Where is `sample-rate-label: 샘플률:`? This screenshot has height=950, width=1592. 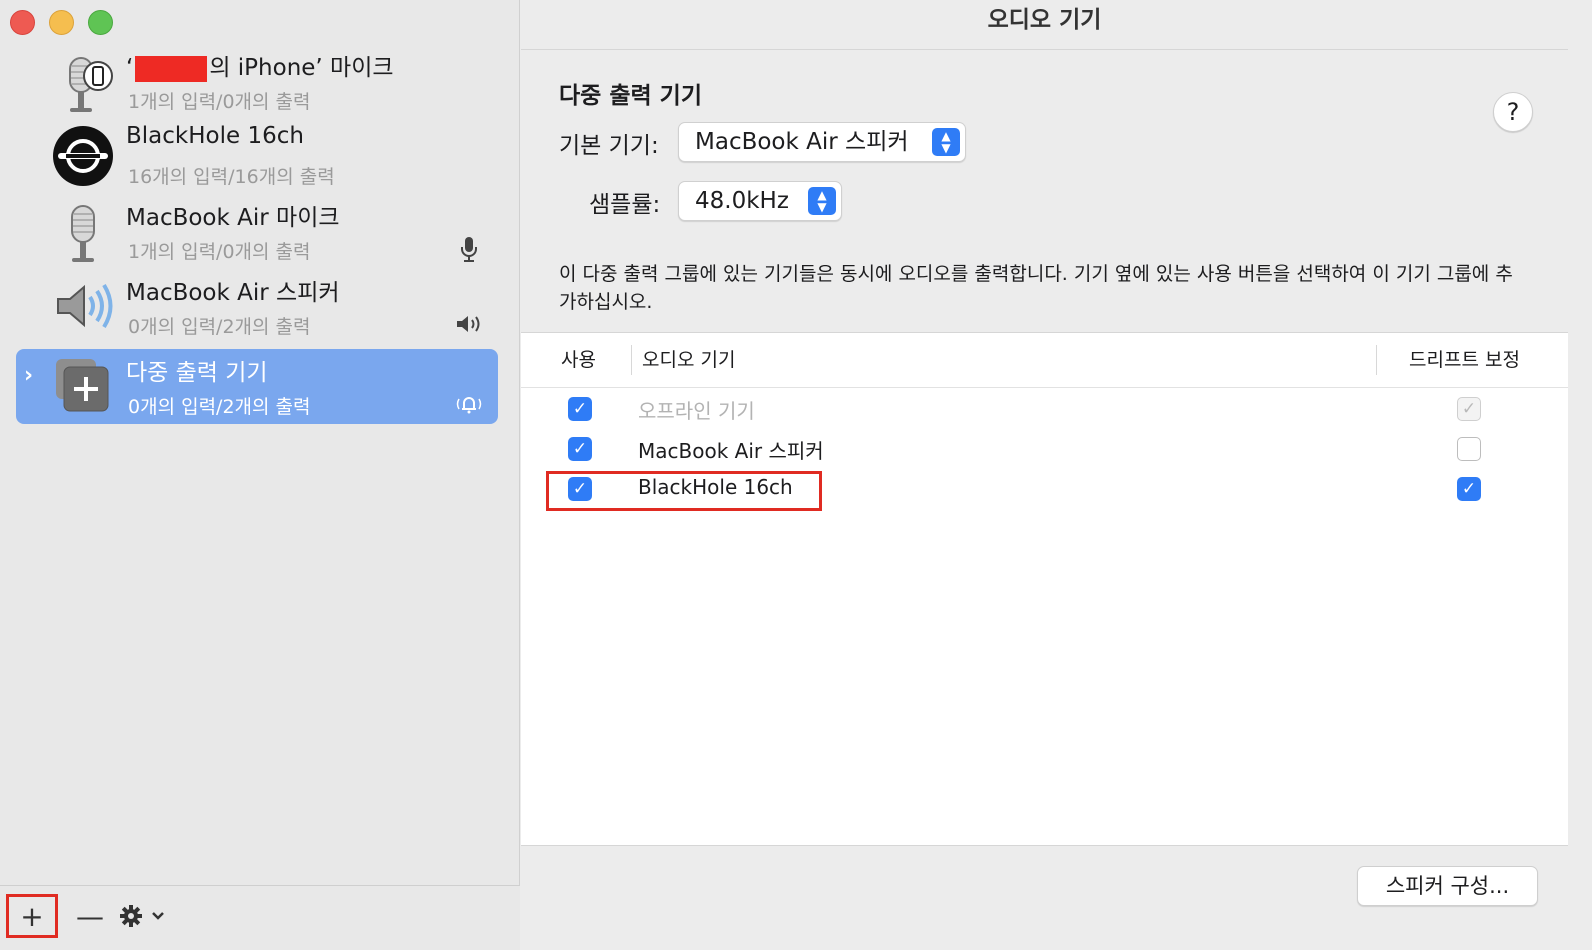 sample-rate-label: 샘플률: is located at coordinates (625, 205).